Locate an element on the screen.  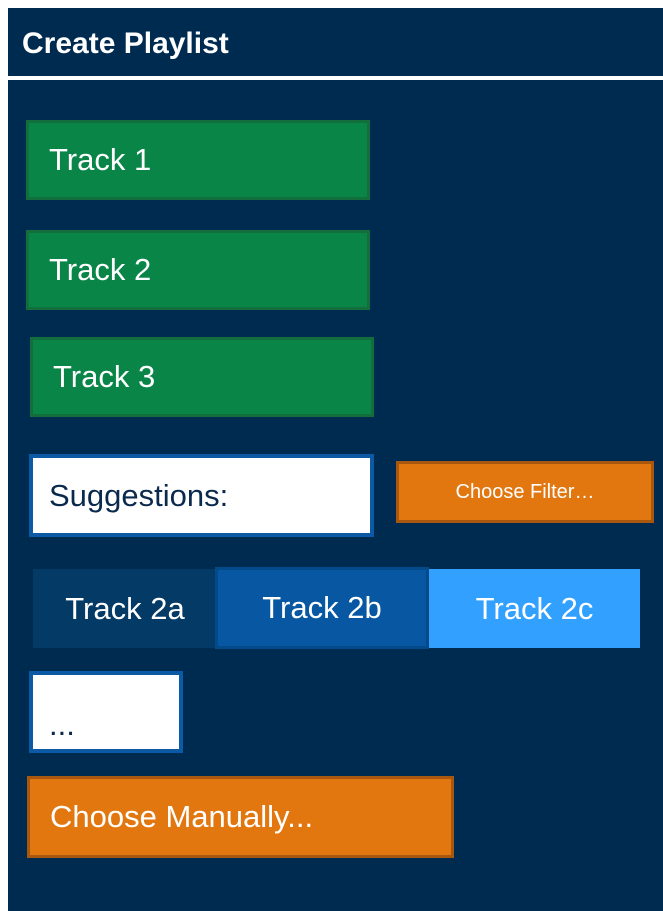
suggestion-track-2c: Track 2c is located at coordinates (534, 608).